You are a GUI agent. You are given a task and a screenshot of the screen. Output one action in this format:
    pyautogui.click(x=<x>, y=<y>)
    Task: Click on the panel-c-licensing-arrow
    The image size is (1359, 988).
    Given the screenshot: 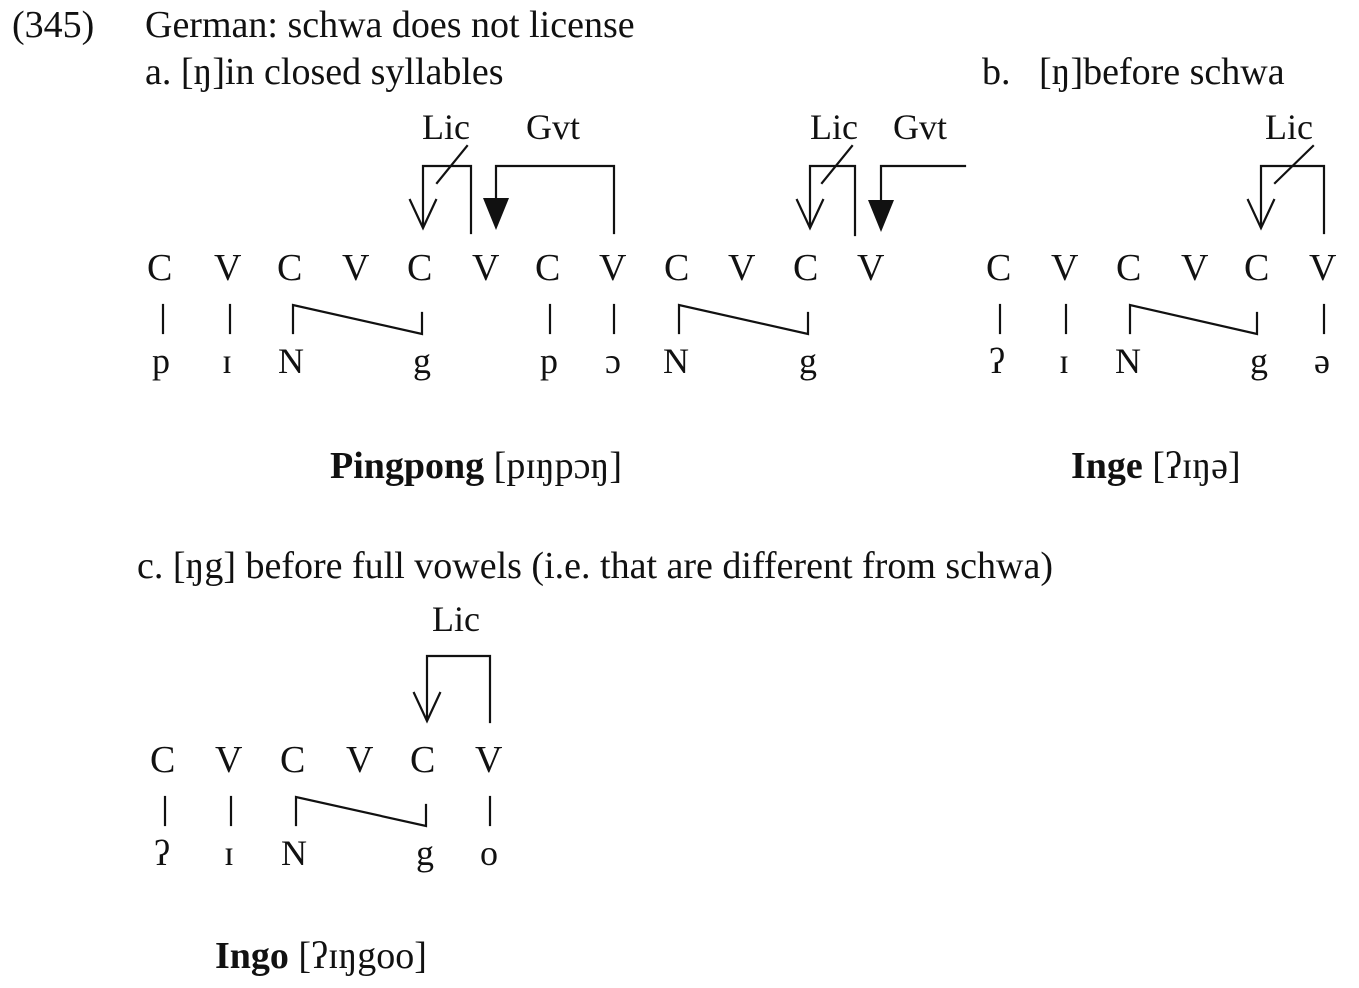 What is the action you would take?
    pyautogui.click(x=452, y=689)
    